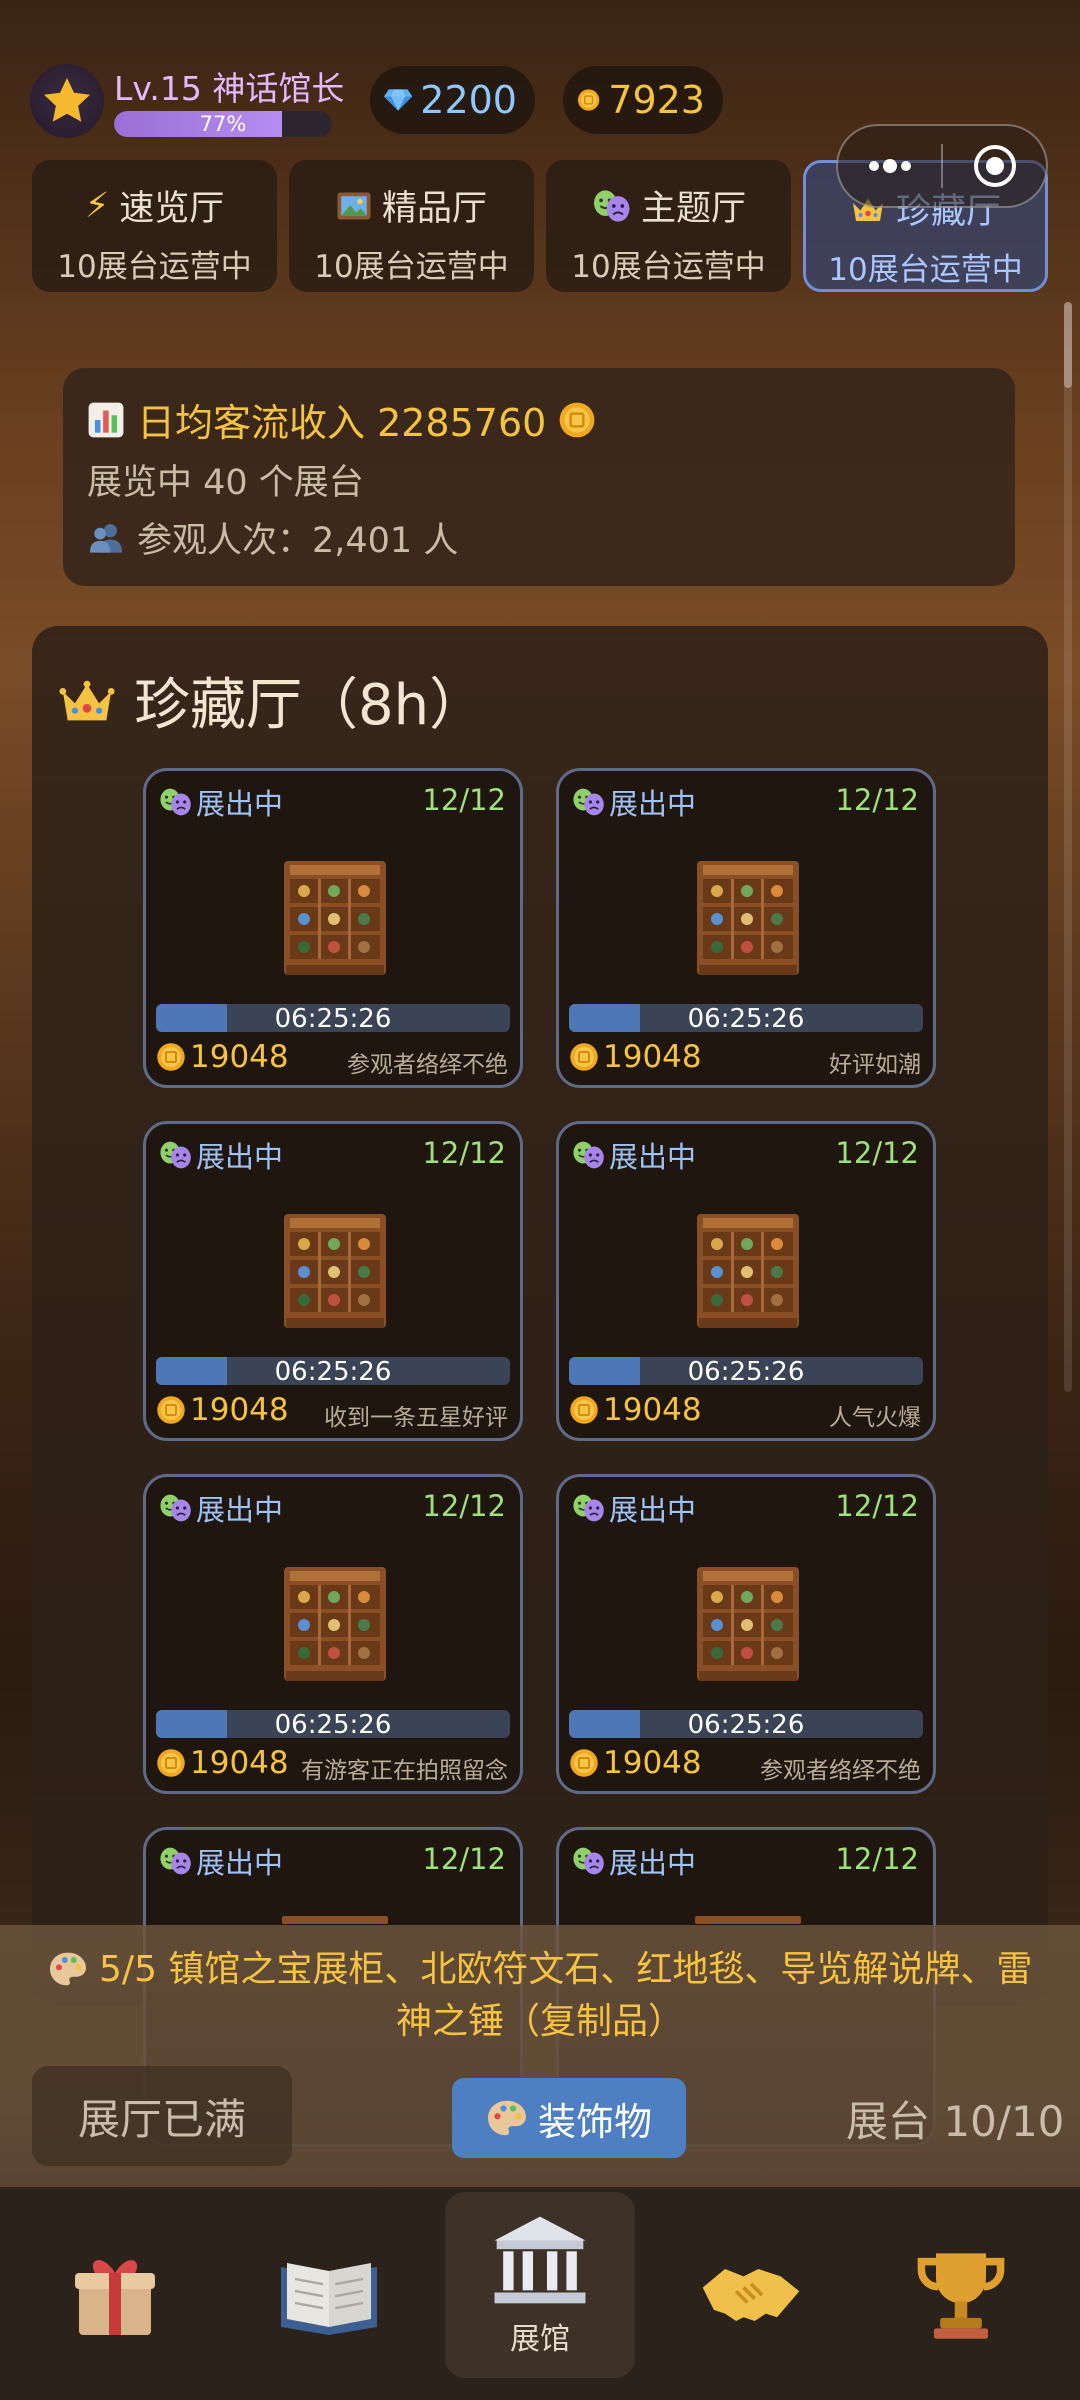  Describe the element at coordinates (298, 541) in the screenshot. I see `visitors-count-text: 参观人次：2,401 人` at that location.